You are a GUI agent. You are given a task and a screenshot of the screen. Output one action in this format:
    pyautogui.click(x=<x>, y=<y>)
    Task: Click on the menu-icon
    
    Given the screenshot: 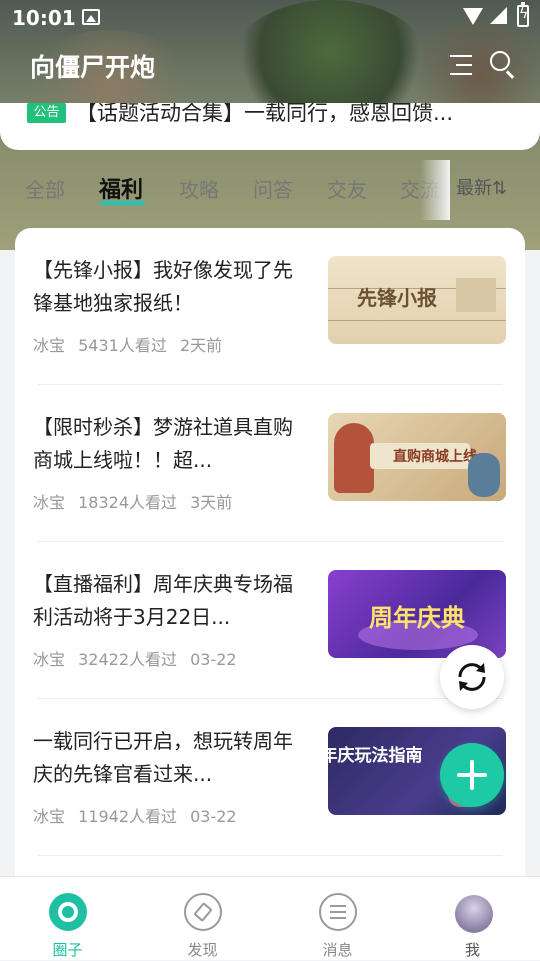 What is the action you would take?
    pyautogui.click(x=462, y=65)
    